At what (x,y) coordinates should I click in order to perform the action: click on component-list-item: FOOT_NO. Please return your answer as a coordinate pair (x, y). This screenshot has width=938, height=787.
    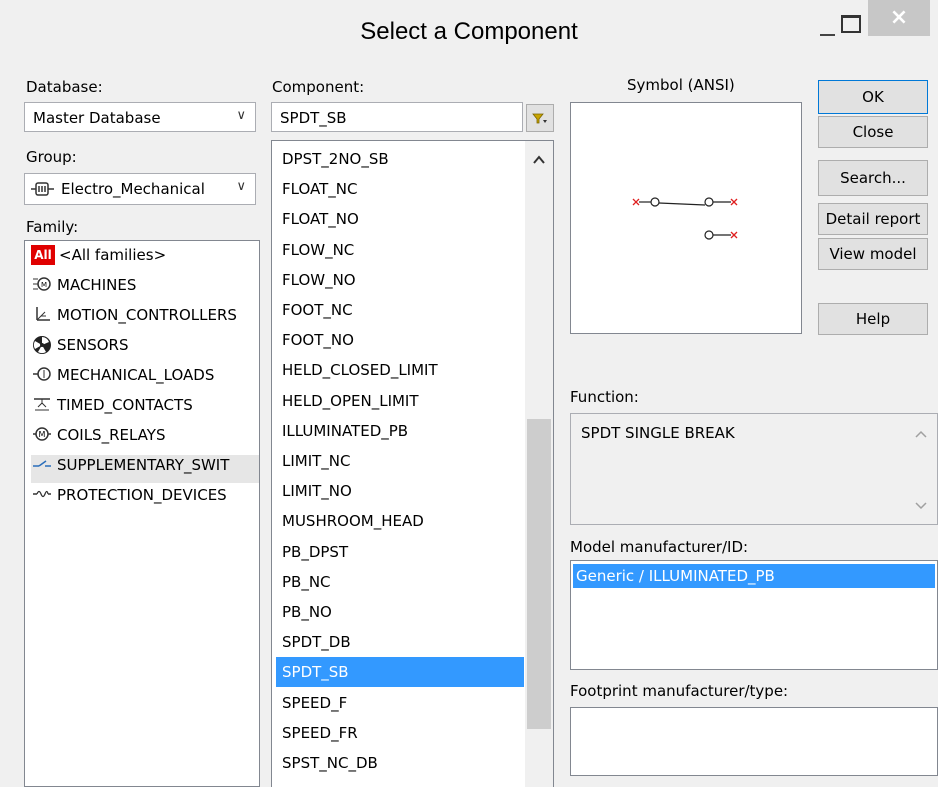
    Looking at the image, I should click on (400, 340).